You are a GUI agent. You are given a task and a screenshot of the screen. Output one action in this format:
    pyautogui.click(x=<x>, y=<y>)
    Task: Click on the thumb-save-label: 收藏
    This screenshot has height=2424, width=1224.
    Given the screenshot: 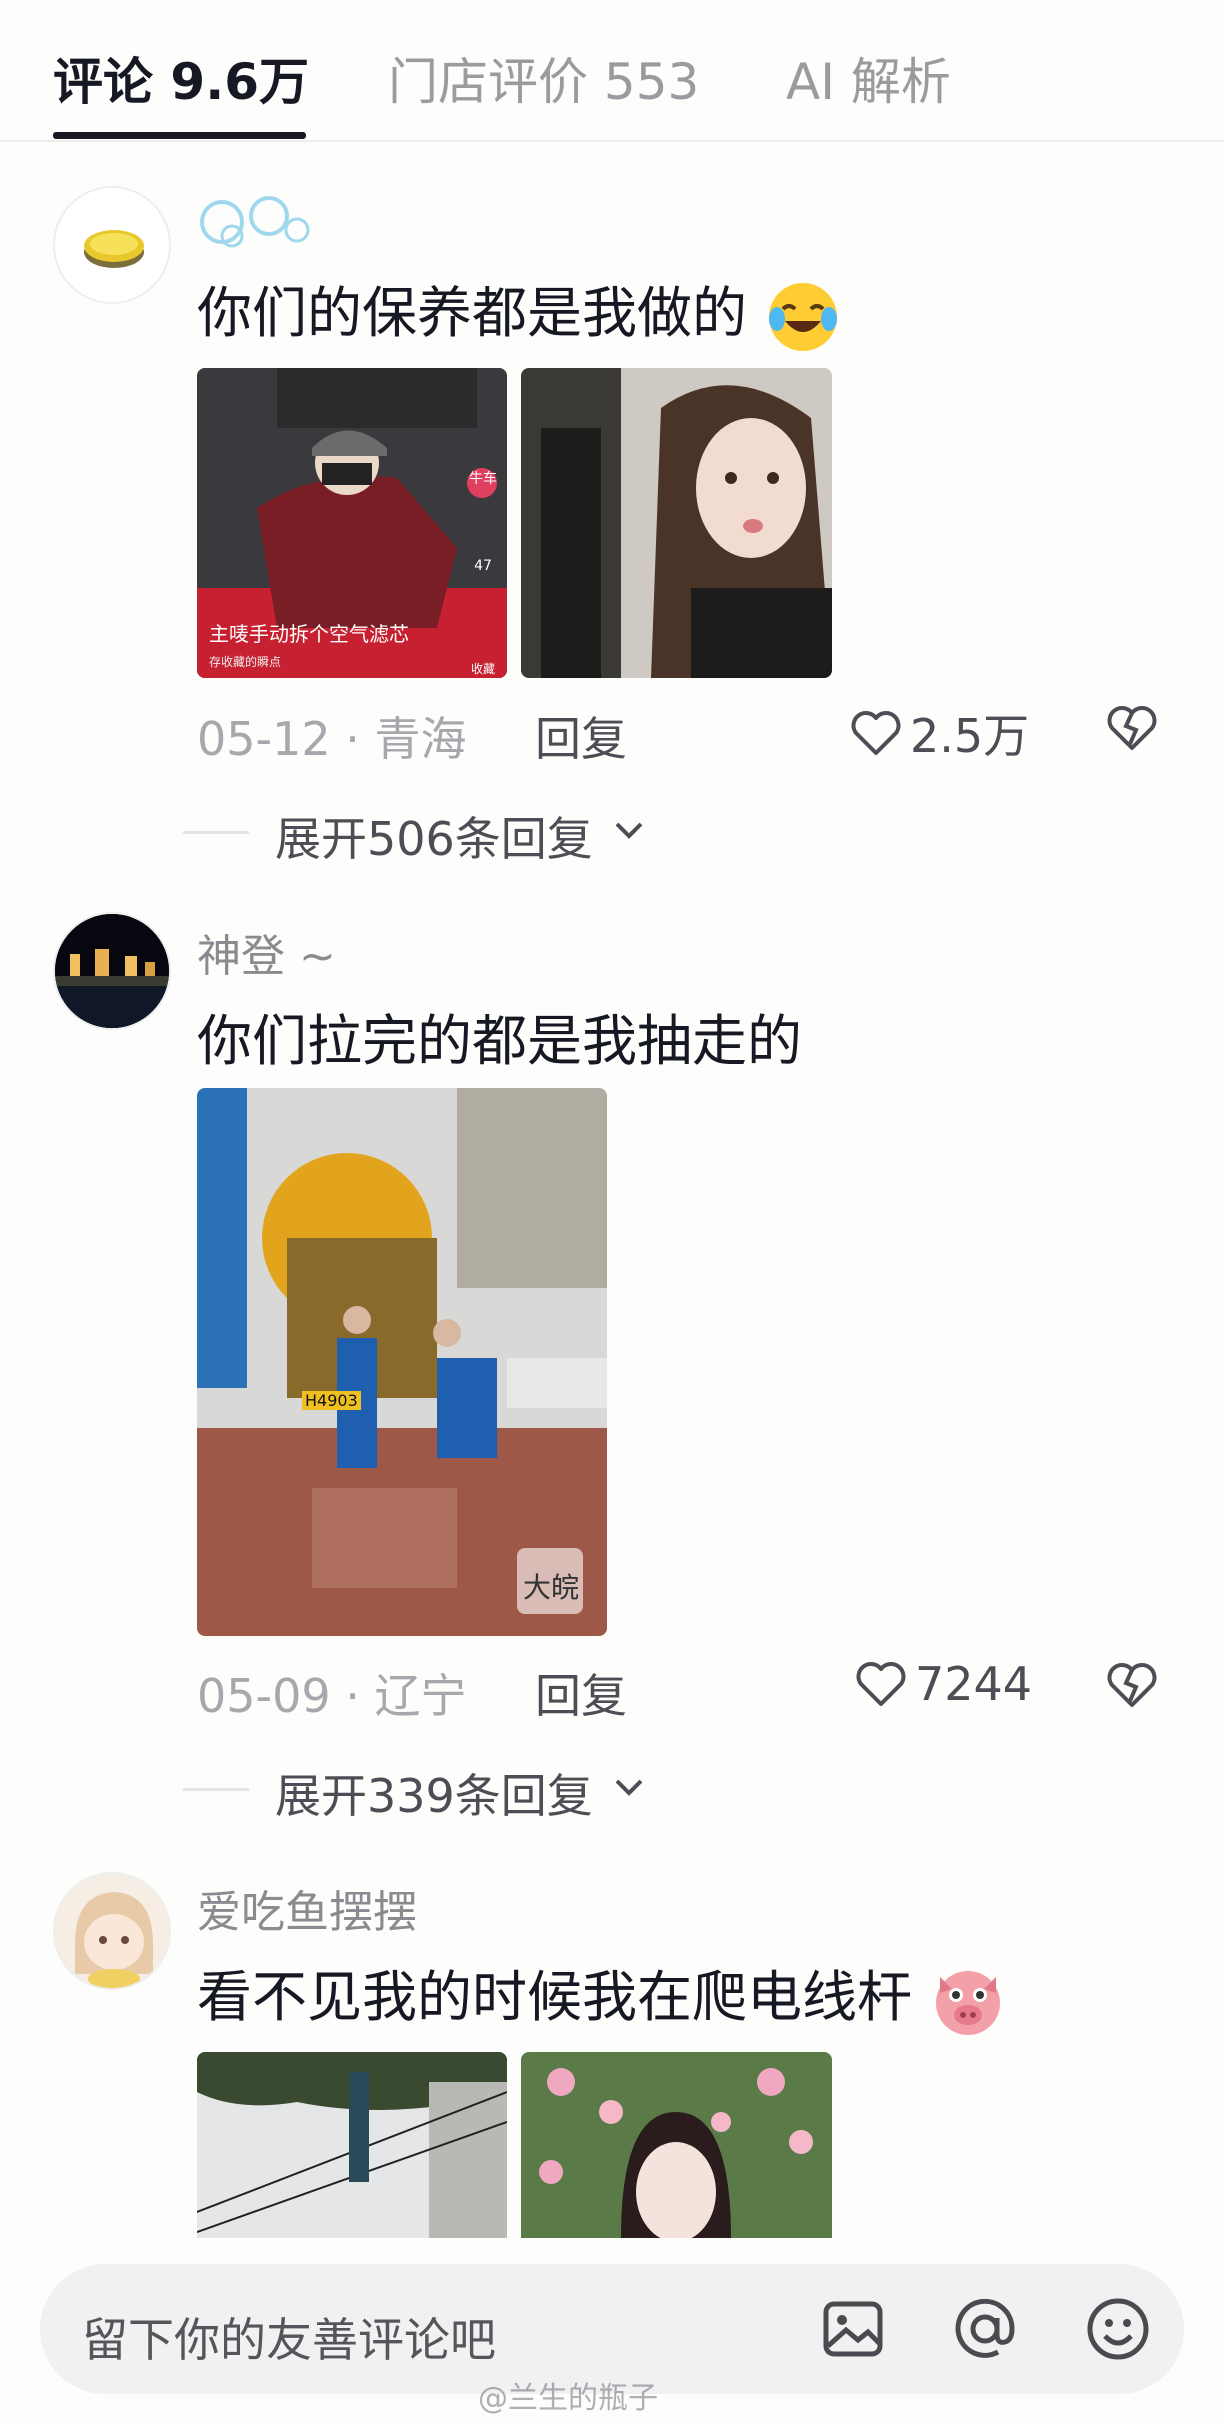 What is the action you would take?
    pyautogui.click(x=482, y=669)
    